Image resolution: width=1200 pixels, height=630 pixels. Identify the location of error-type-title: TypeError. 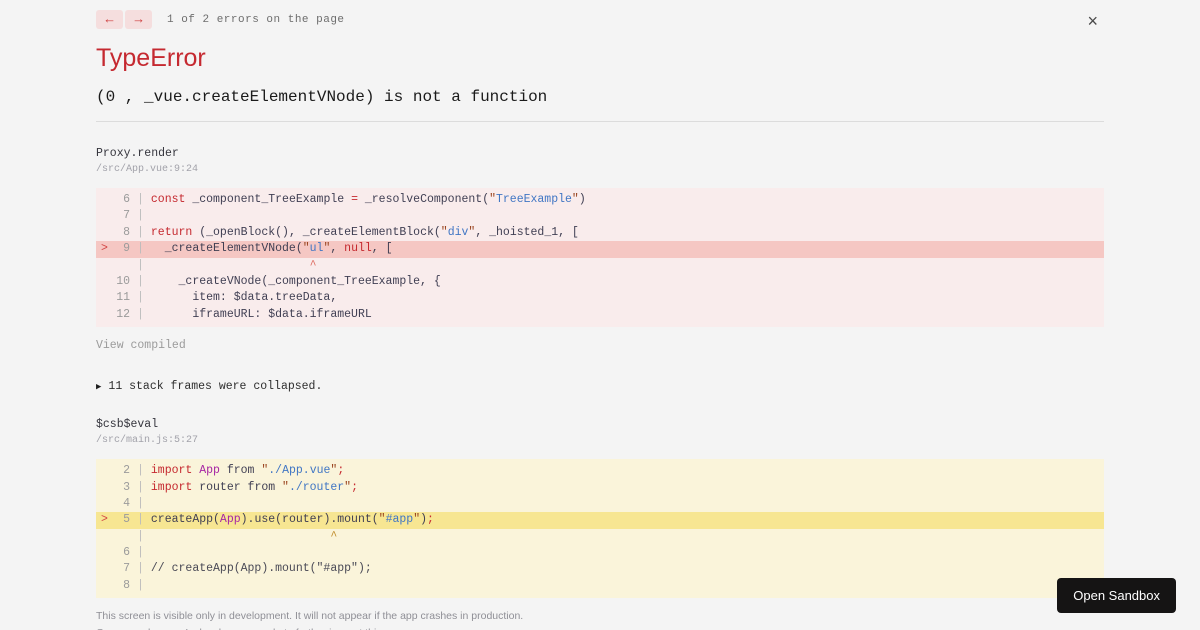
(151, 58).